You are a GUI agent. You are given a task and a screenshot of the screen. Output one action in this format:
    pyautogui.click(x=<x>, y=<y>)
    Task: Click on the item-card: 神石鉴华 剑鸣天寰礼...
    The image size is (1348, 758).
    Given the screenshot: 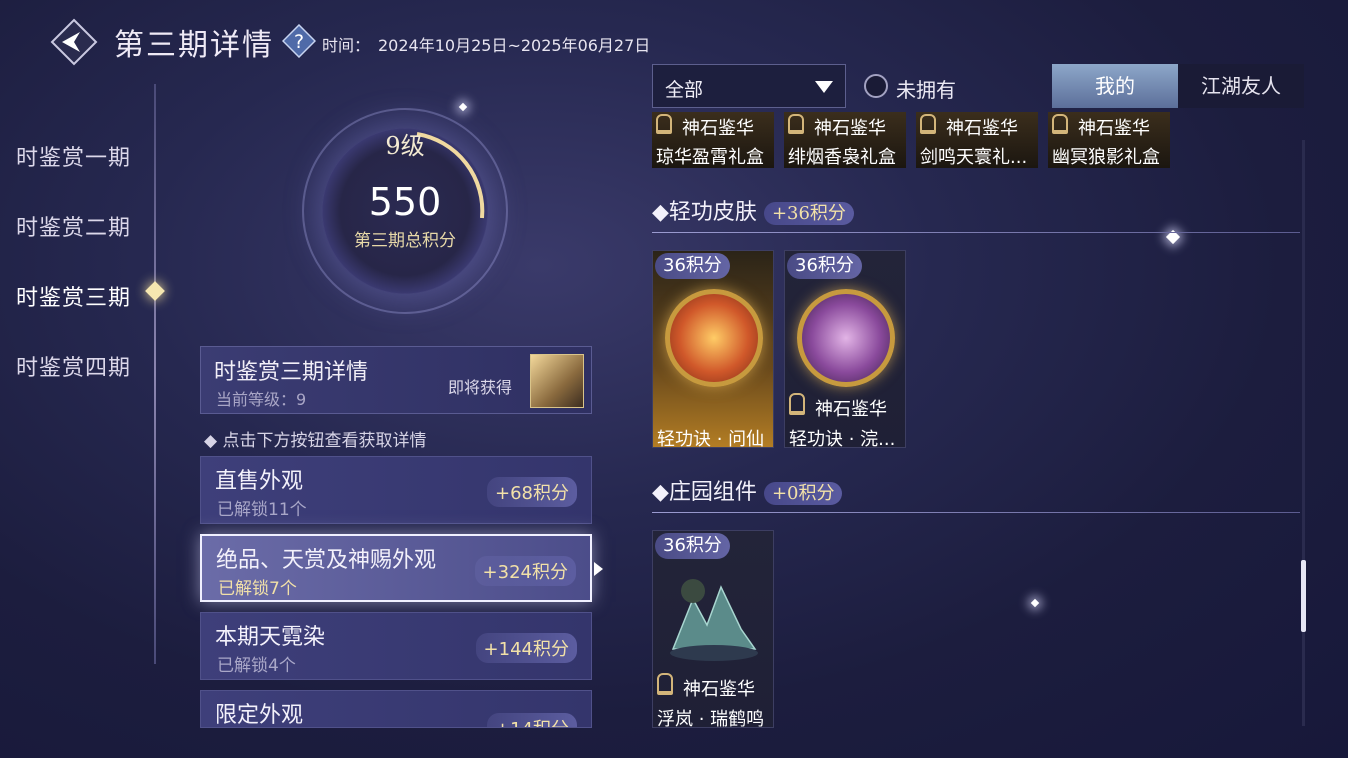 What is the action you would take?
    pyautogui.click(x=977, y=140)
    